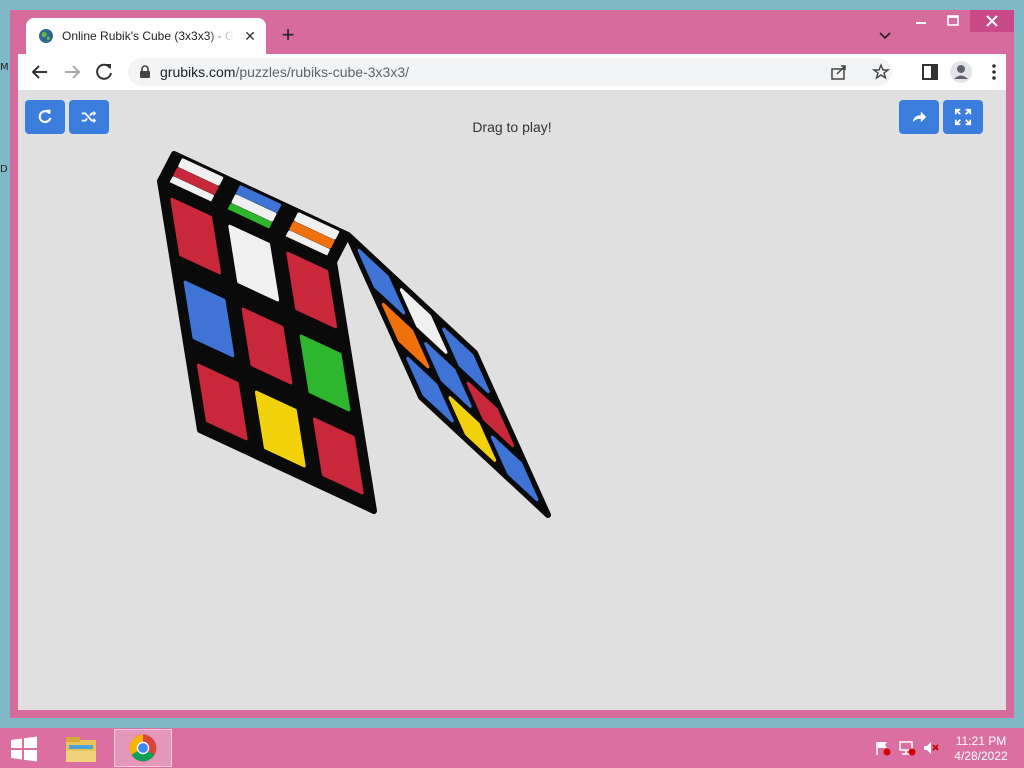 Image resolution: width=1024 pixels, height=768 pixels. What do you see at coordinates (839, 72) in the screenshot?
I see `share-page-icon` at bounding box center [839, 72].